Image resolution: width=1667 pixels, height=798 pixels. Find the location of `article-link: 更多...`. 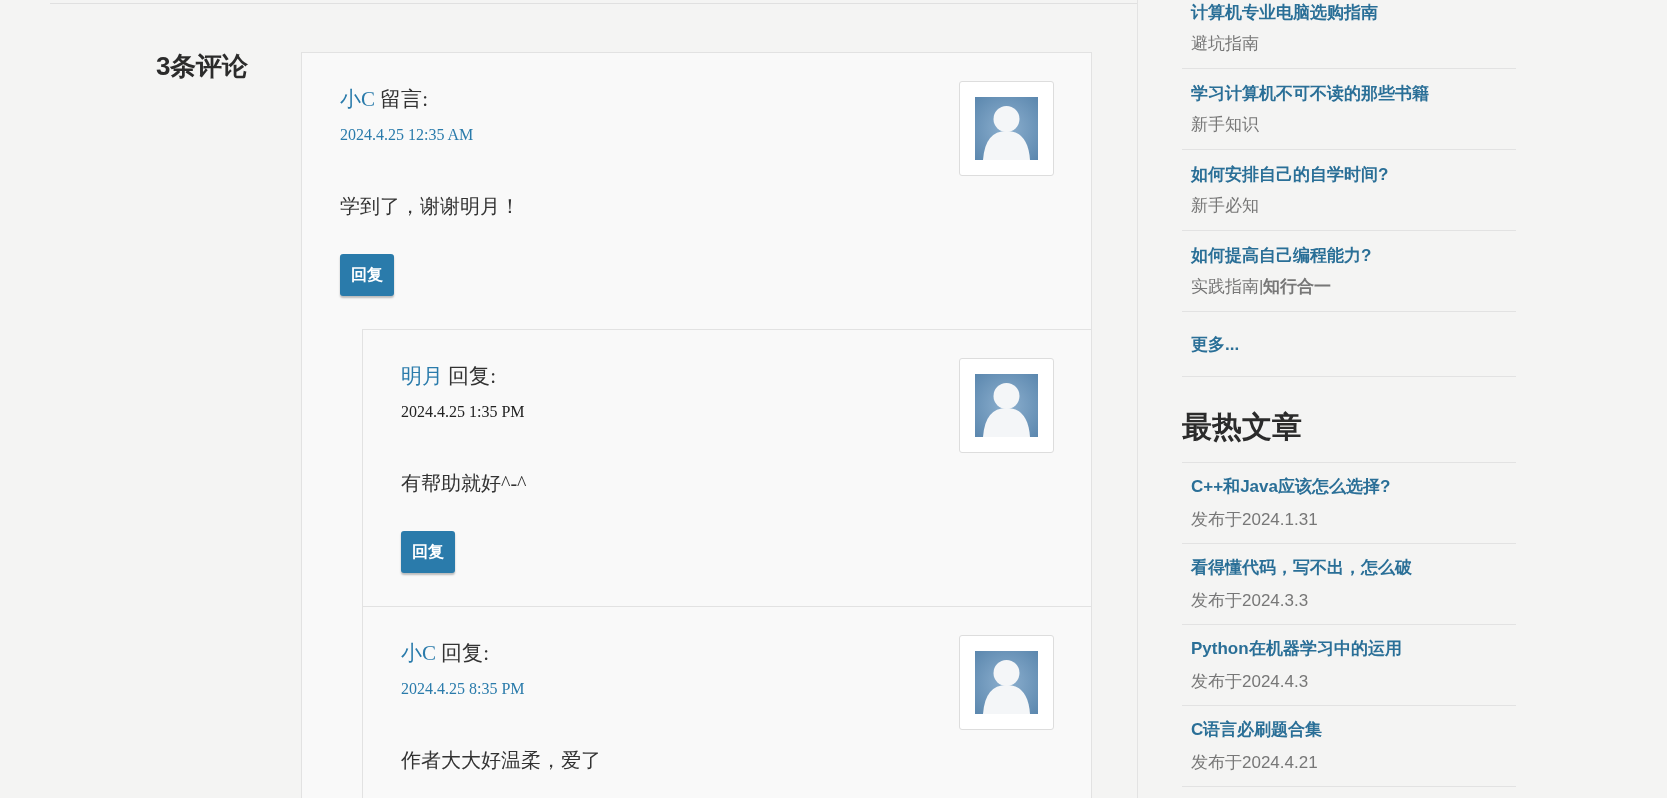

article-link: 更多... is located at coordinates (1215, 345).